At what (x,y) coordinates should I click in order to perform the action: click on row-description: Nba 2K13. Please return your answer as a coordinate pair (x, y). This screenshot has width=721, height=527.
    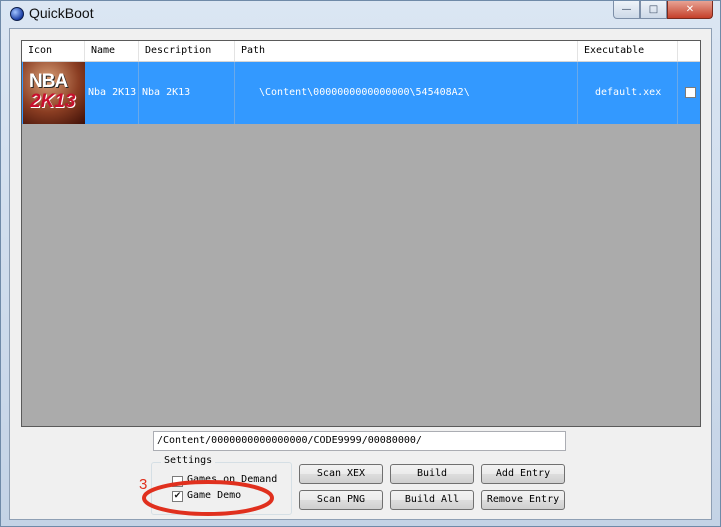
    Looking at the image, I should click on (187, 93).